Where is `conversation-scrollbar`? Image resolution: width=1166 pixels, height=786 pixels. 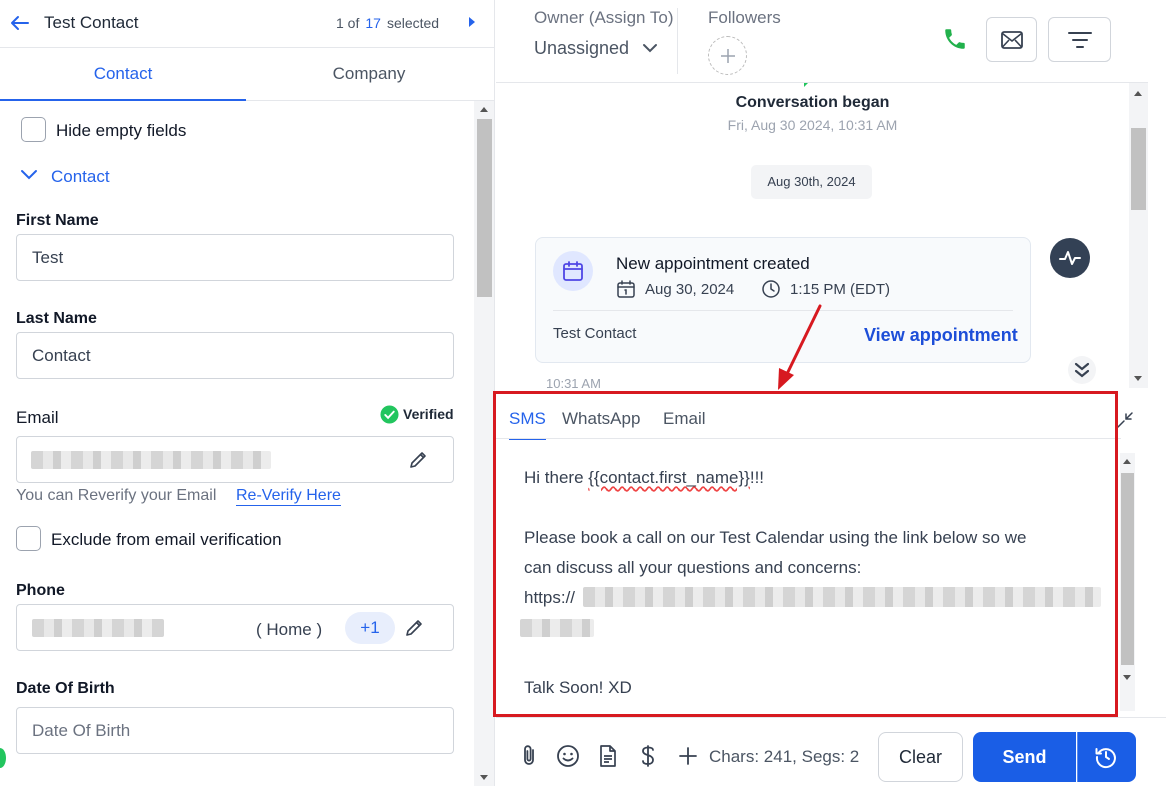 conversation-scrollbar is located at coordinates (1138, 235).